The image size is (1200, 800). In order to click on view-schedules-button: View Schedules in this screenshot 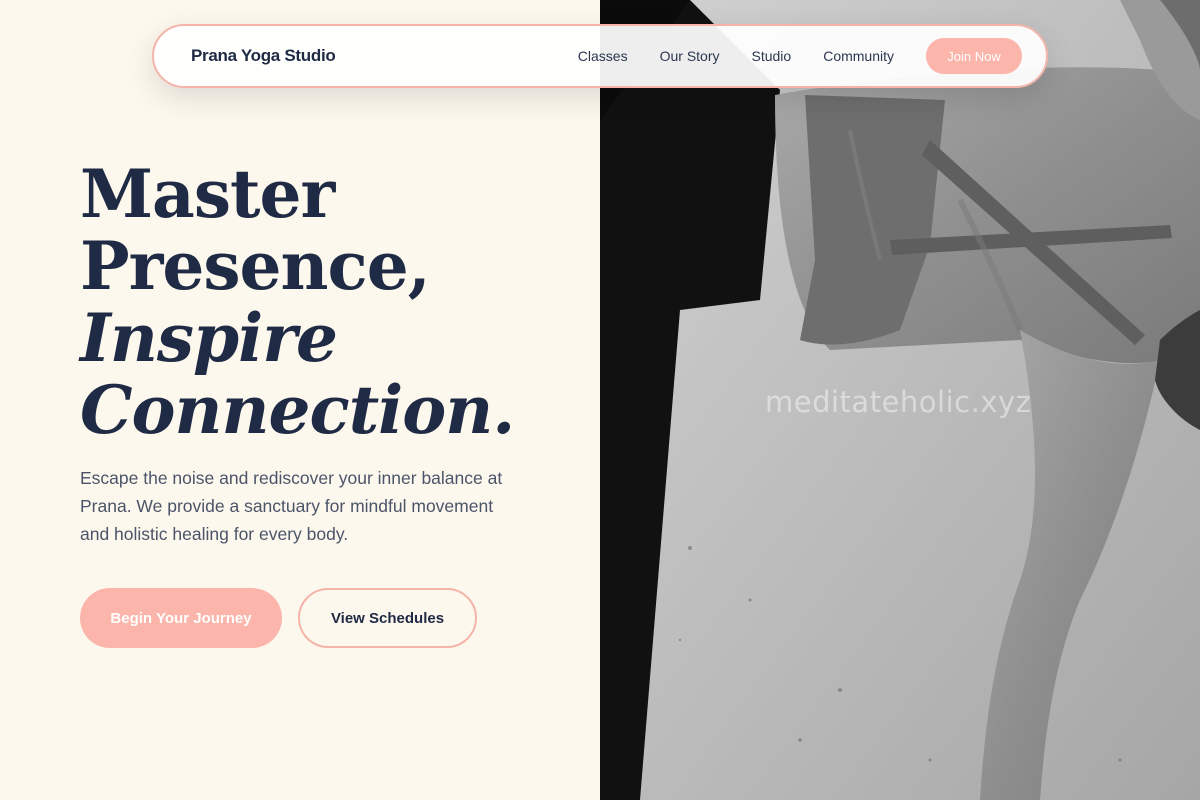, I will do `click(387, 618)`.